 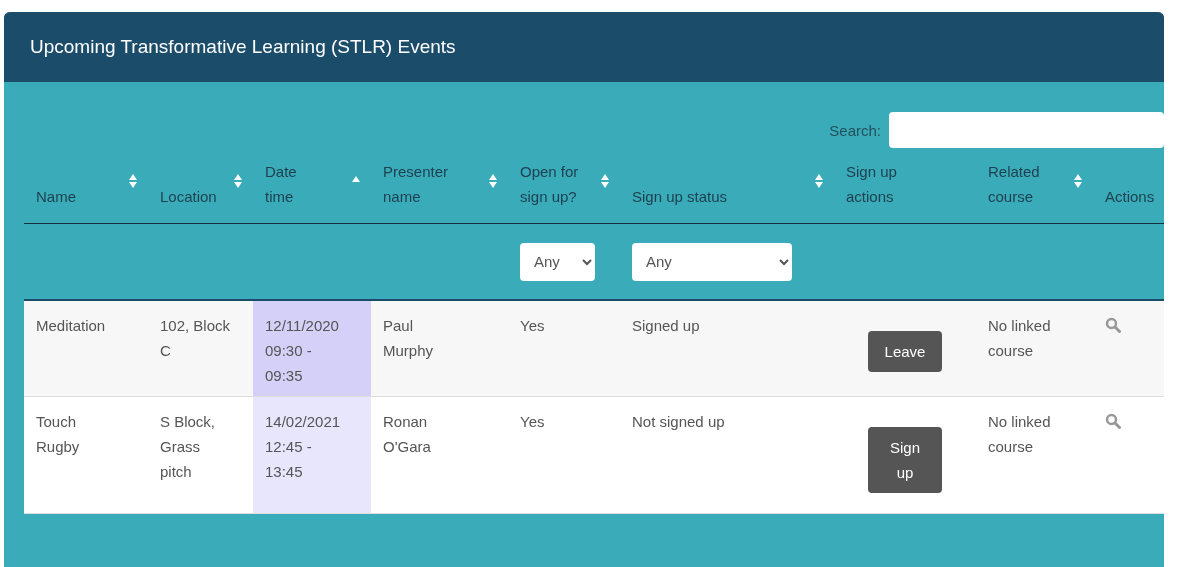 What do you see at coordinates (678, 422) in the screenshot?
I see `table-cell-text: Not signed up` at bounding box center [678, 422].